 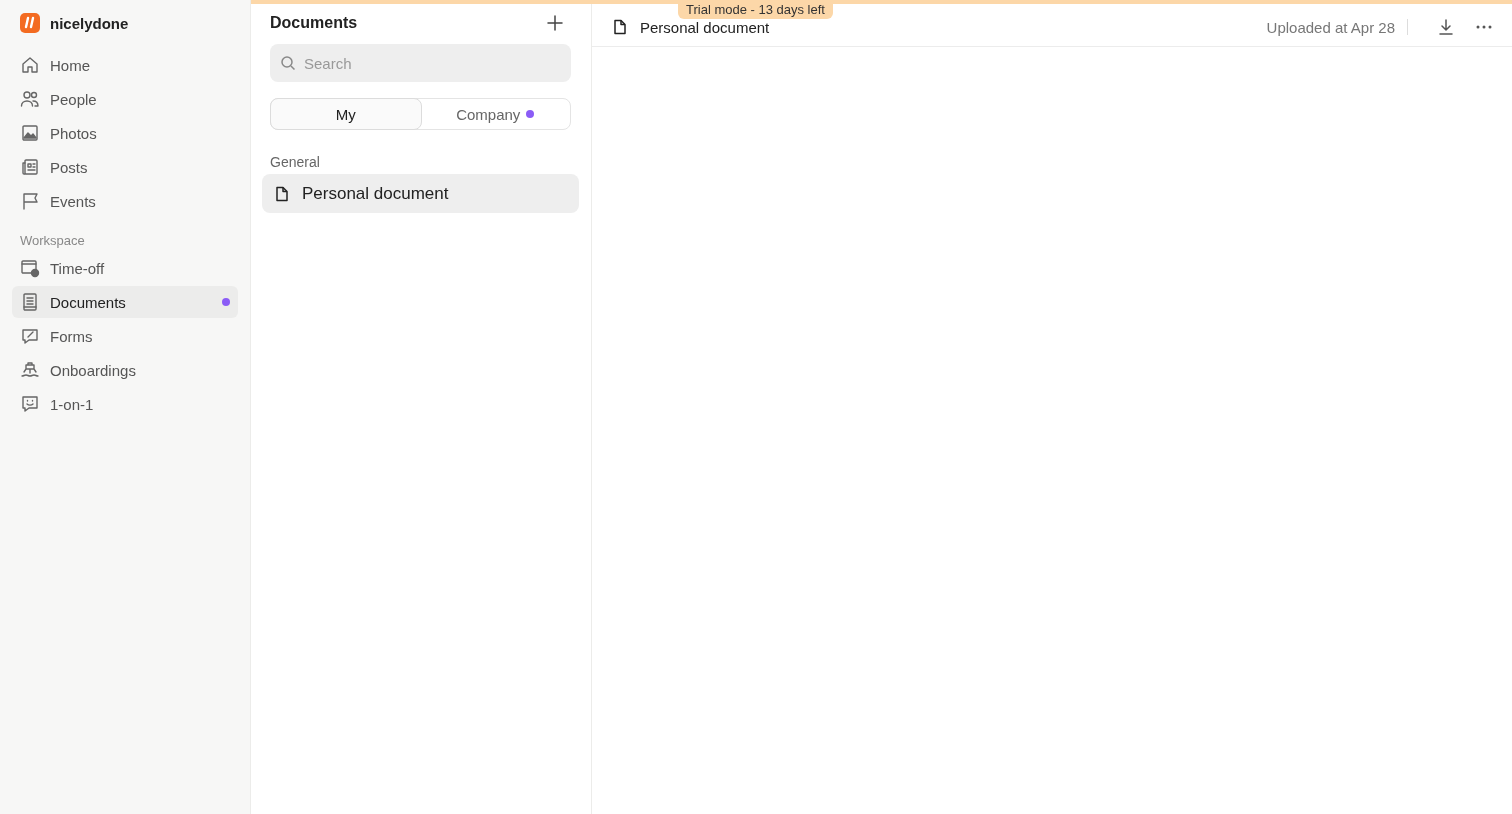 What do you see at coordinates (30, 336) in the screenshot?
I see `forms-icon` at bounding box center [30, 336].